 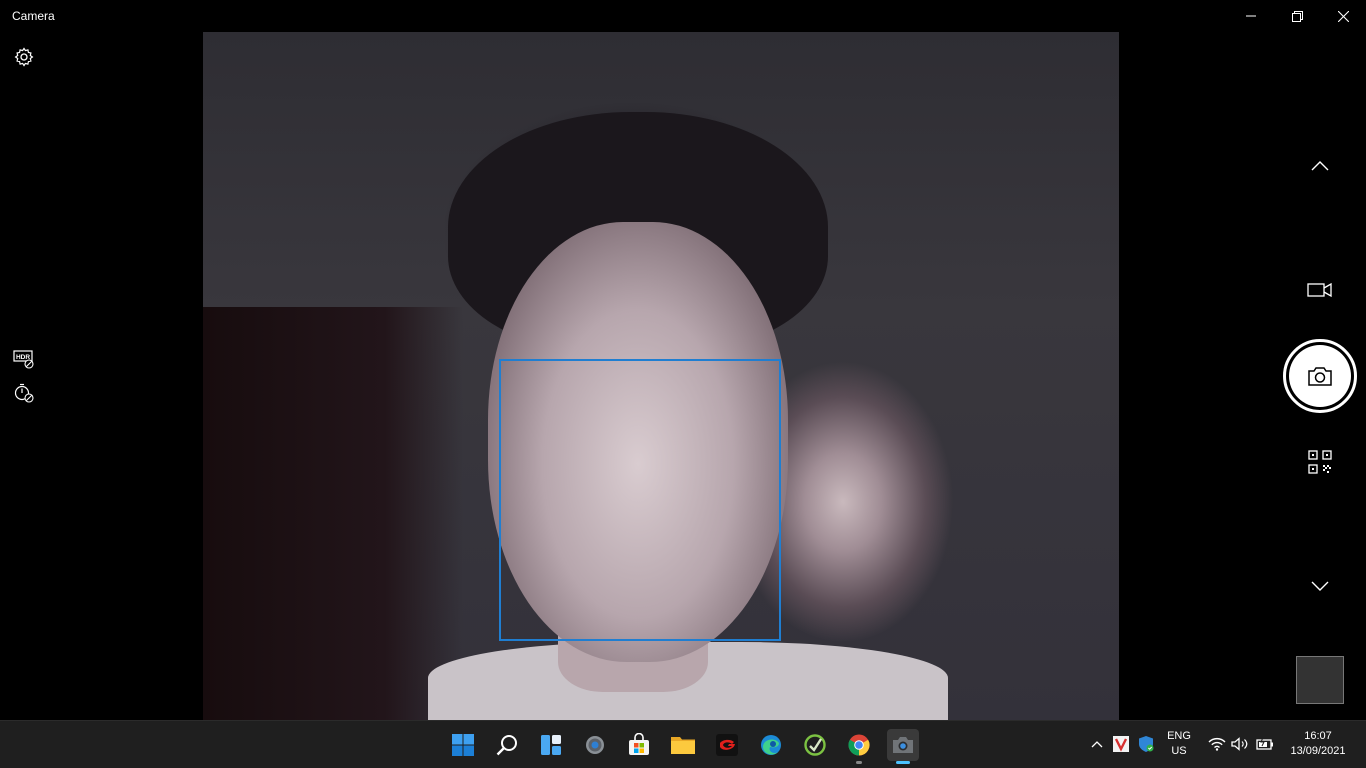 I want to click on volume-button, so click(x=1240, y=744).